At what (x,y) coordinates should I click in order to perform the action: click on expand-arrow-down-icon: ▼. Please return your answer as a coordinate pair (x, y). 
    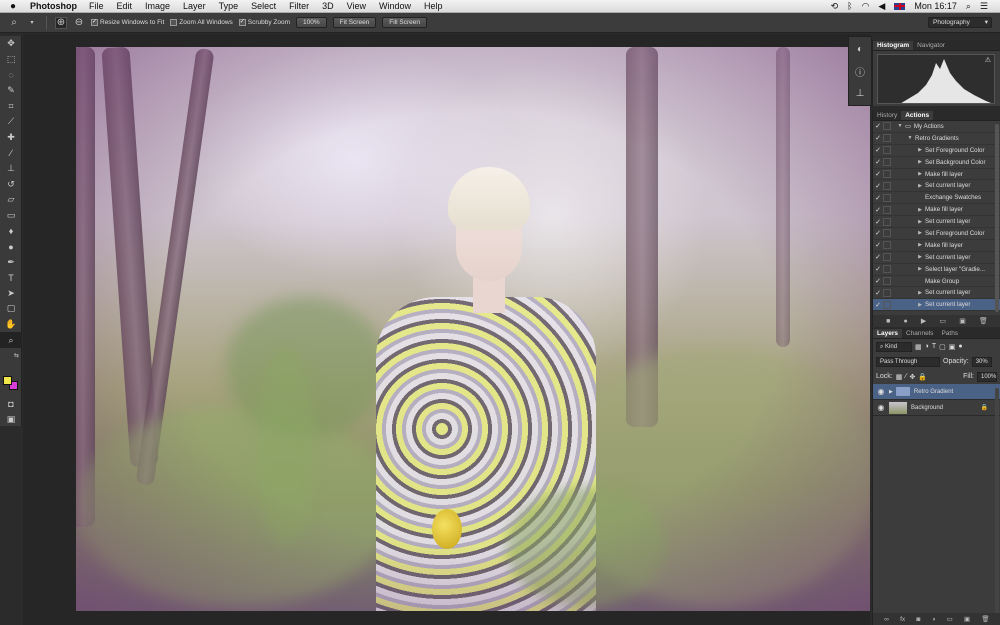
    Looking at the image, I should click on (900, 126).